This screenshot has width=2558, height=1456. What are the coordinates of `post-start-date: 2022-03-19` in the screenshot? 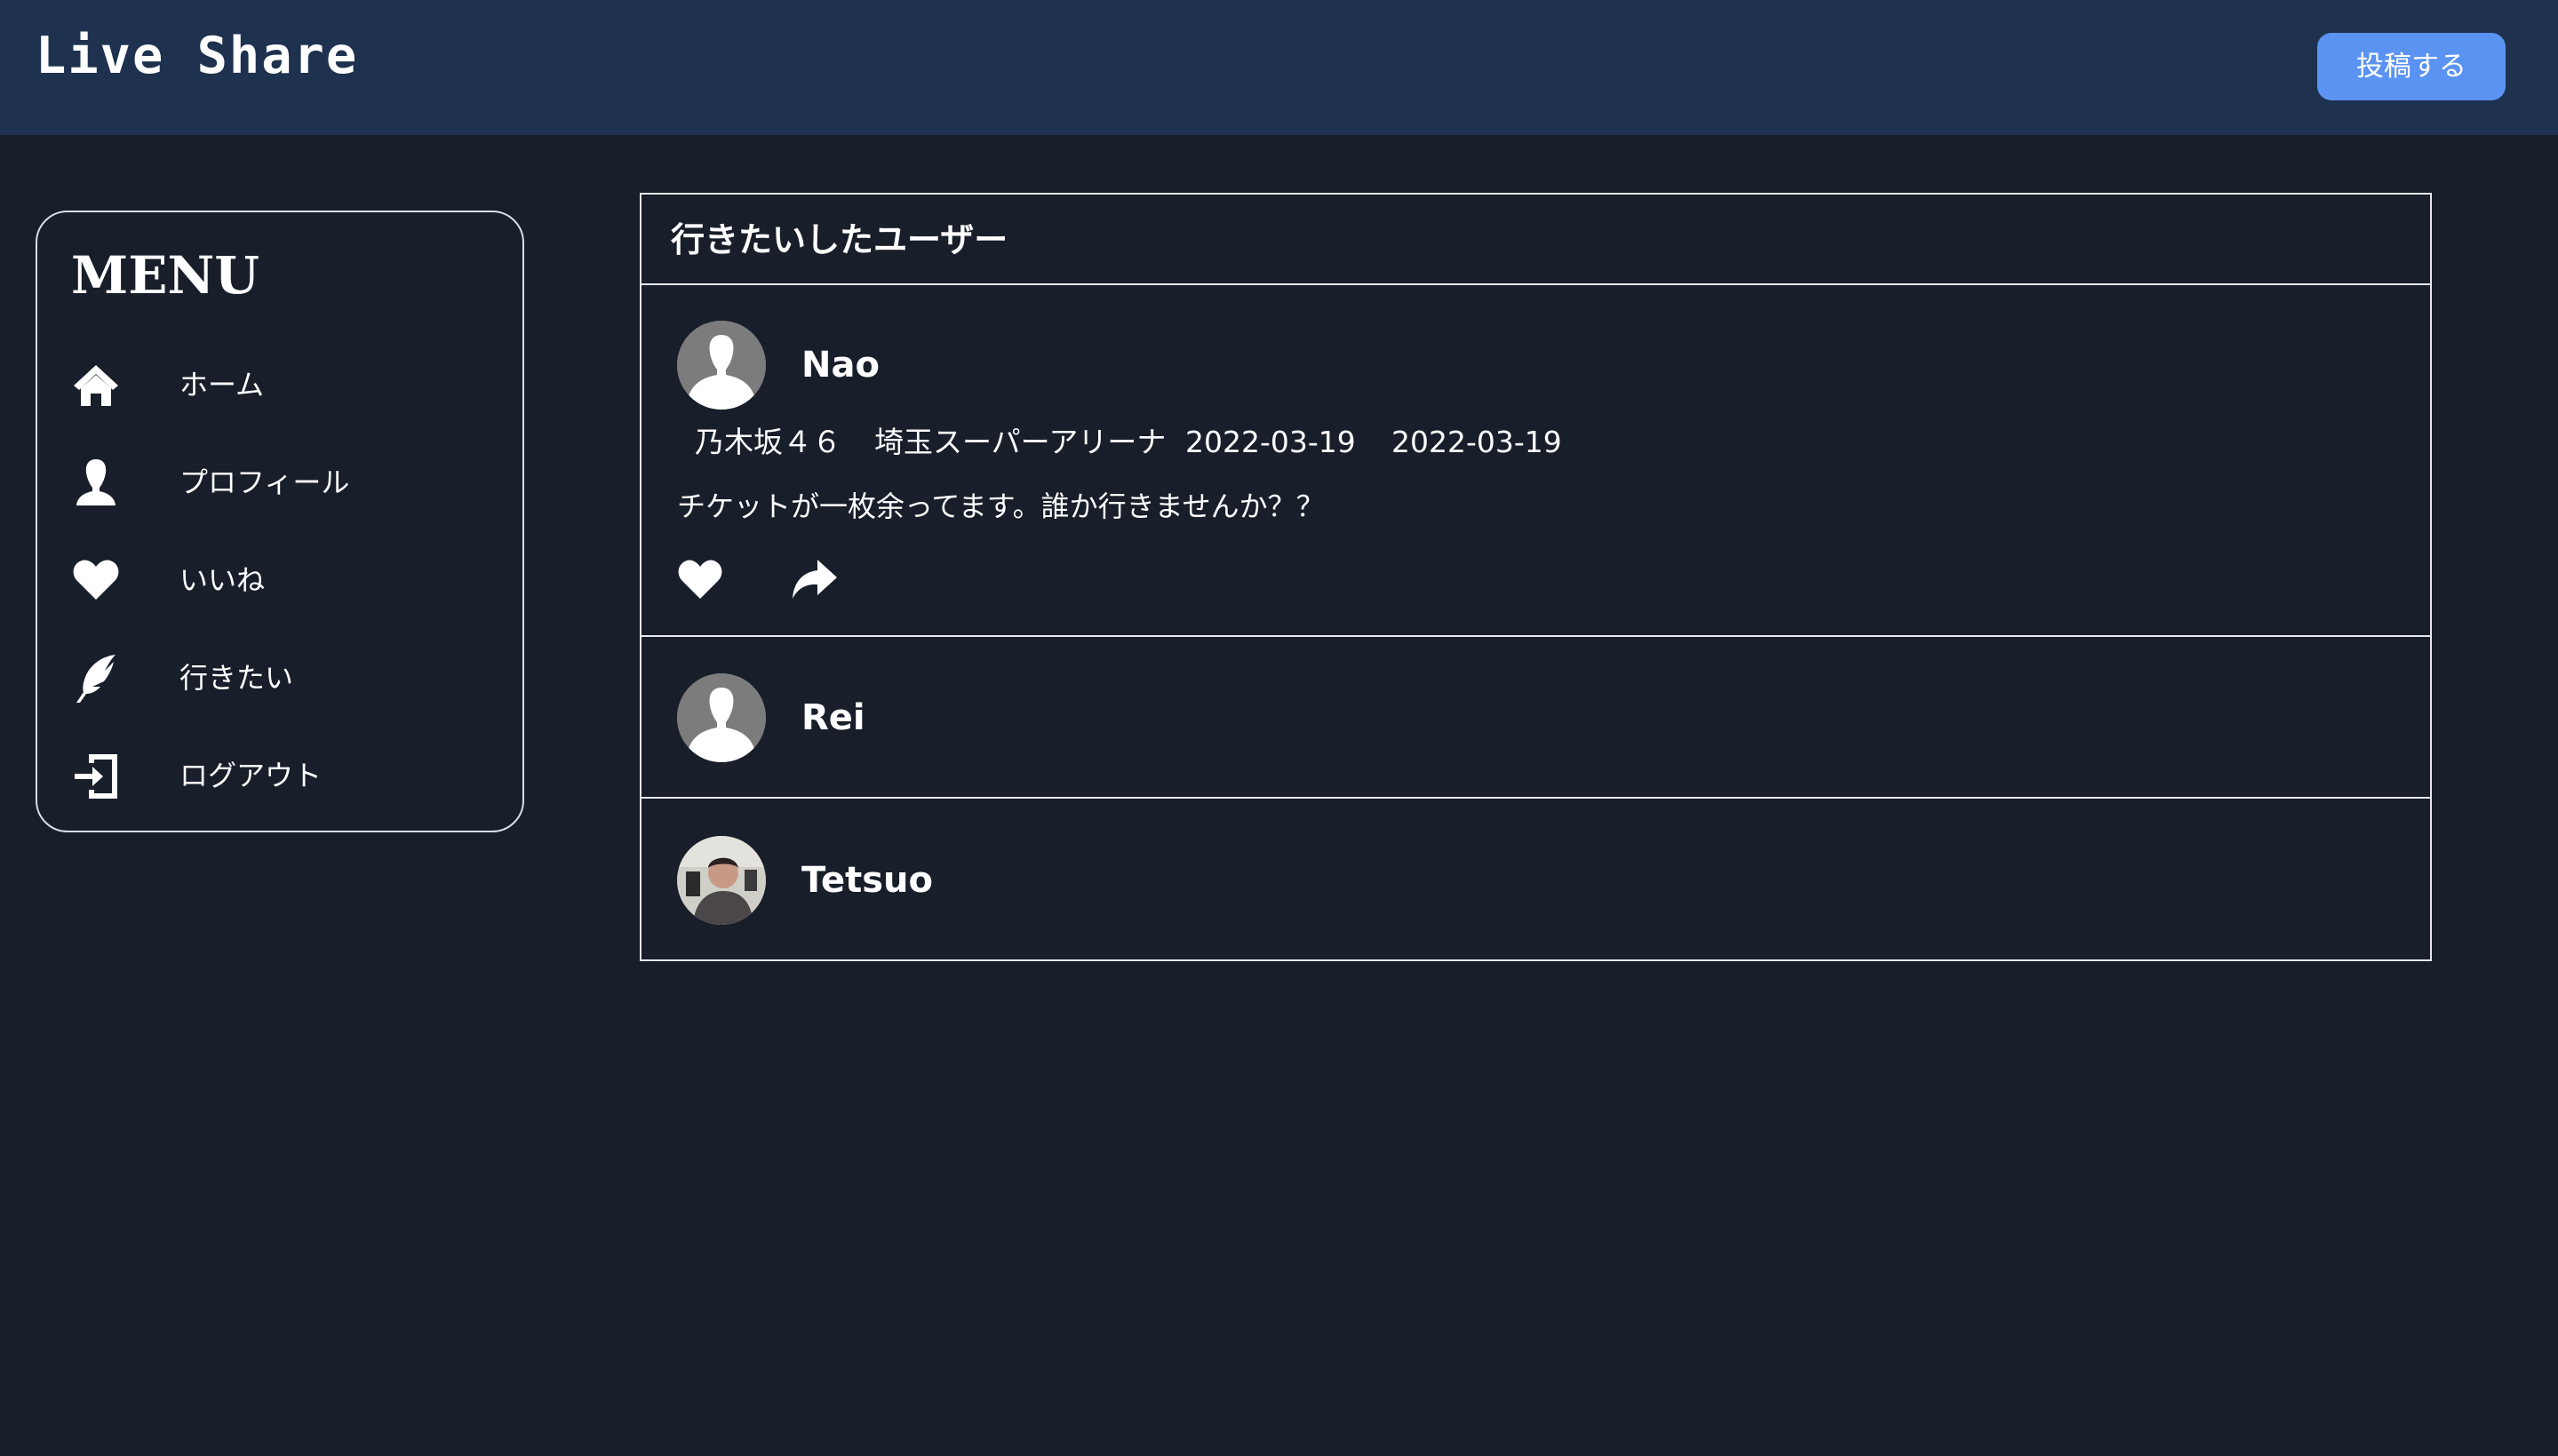 It's located at (1270, 442).